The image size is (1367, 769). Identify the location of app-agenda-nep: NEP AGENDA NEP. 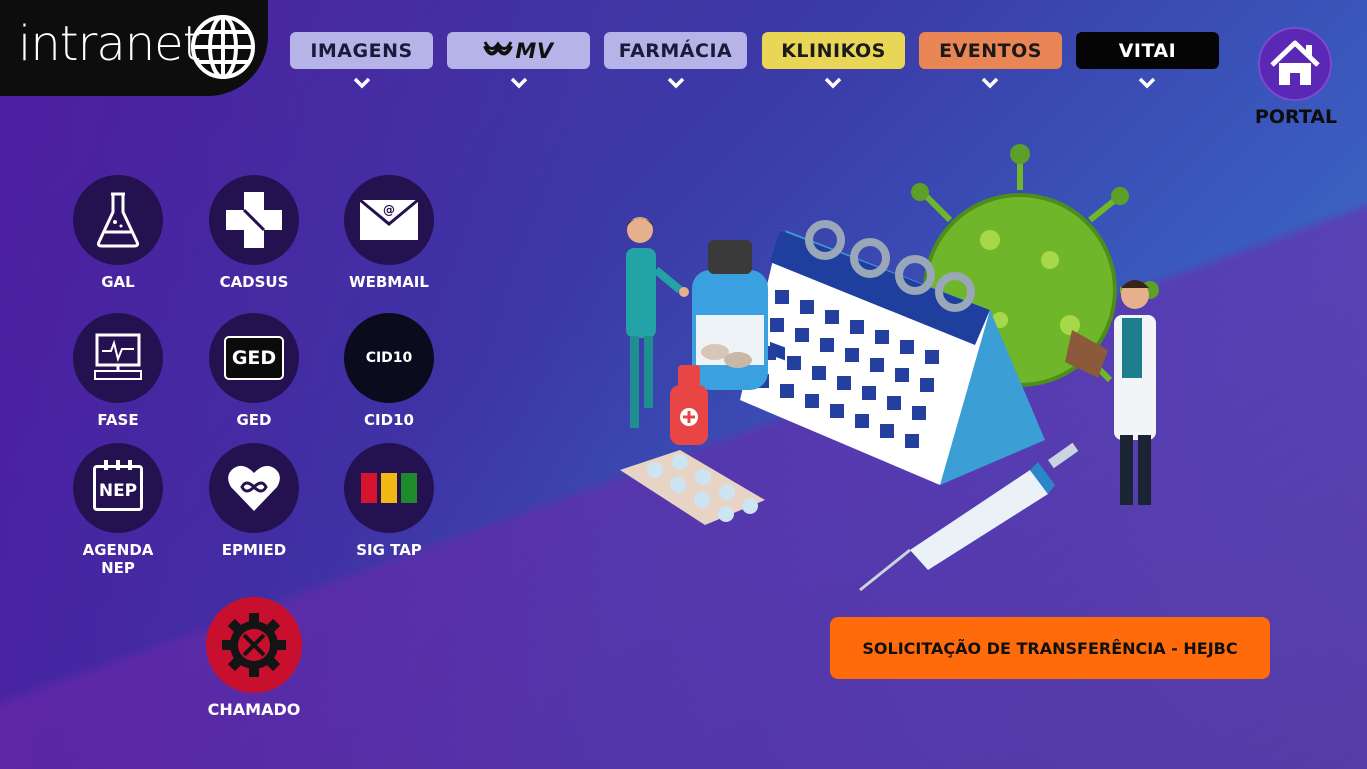
(118, 510).